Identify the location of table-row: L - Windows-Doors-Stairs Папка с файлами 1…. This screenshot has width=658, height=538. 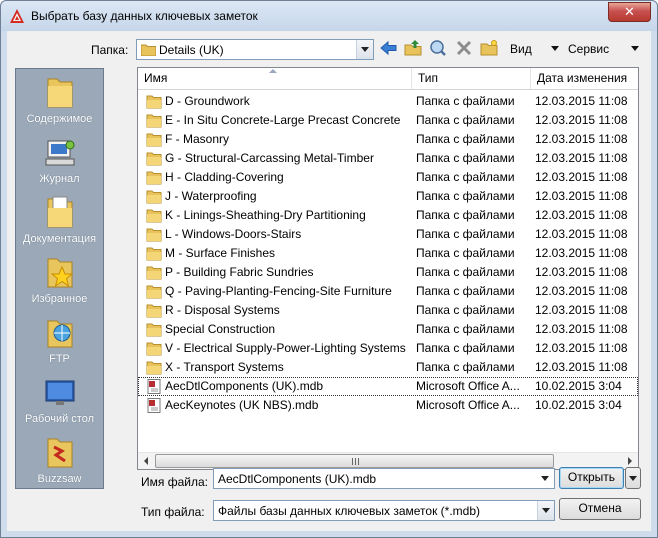
(388, 234).